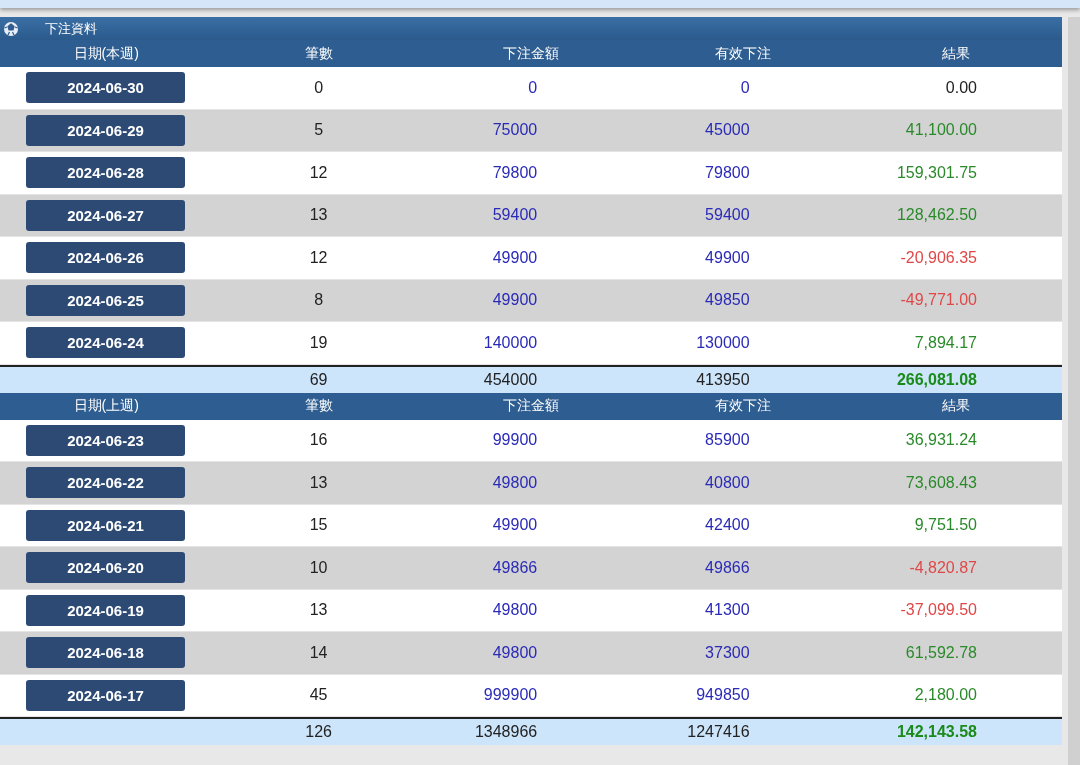  Describe the element at coordinates (319, 300) in the screenshot. I see `table-cell: 8` at that location.